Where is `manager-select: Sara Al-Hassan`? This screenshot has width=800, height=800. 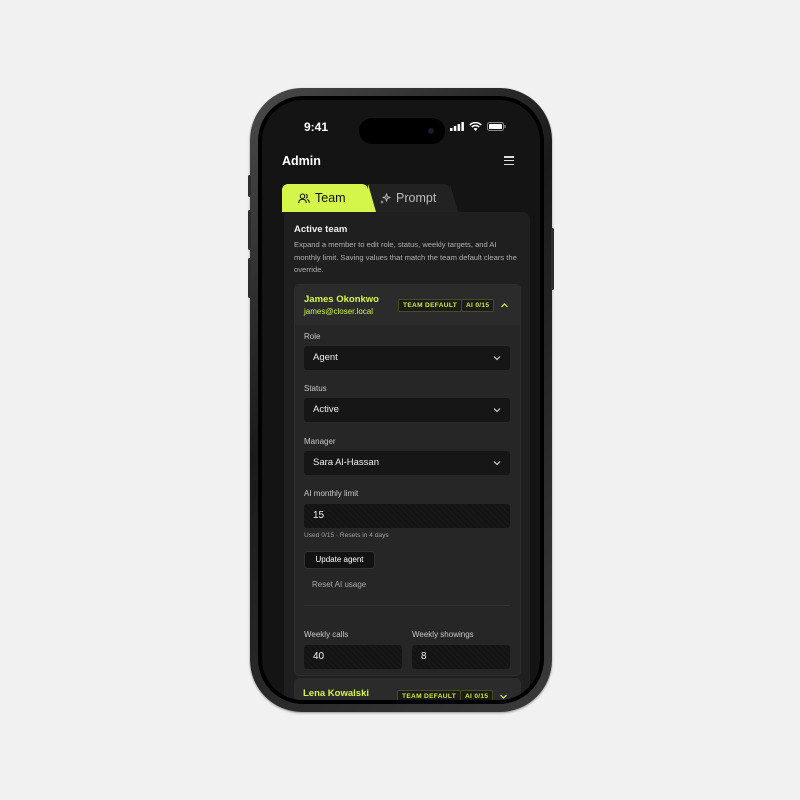
manager-select: Sara Al-Hassan is located at coordinates (407, 463).